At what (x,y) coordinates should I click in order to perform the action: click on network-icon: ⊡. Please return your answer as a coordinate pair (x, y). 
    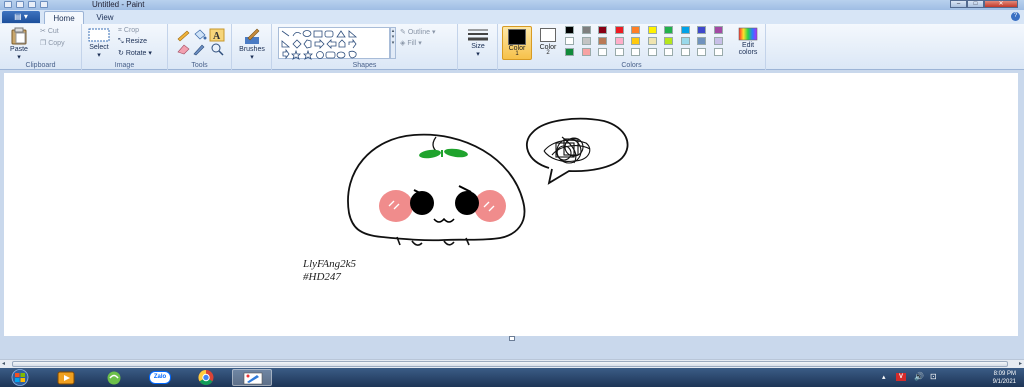
    Looking at the image, I should click on (933, 376).